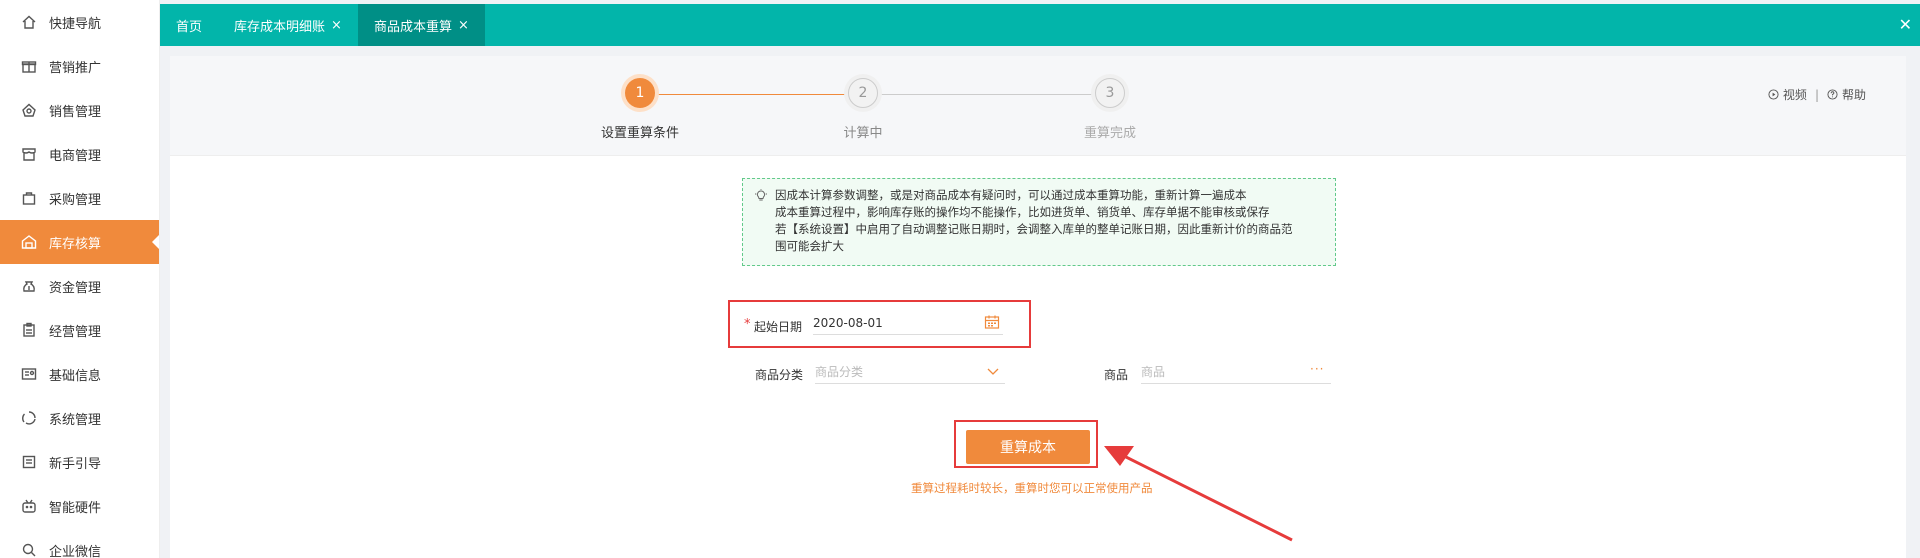  Describe the element at coordinates (75, 200) in the screenshot. I see `sidebar-item-label: 采购管理` at that location.